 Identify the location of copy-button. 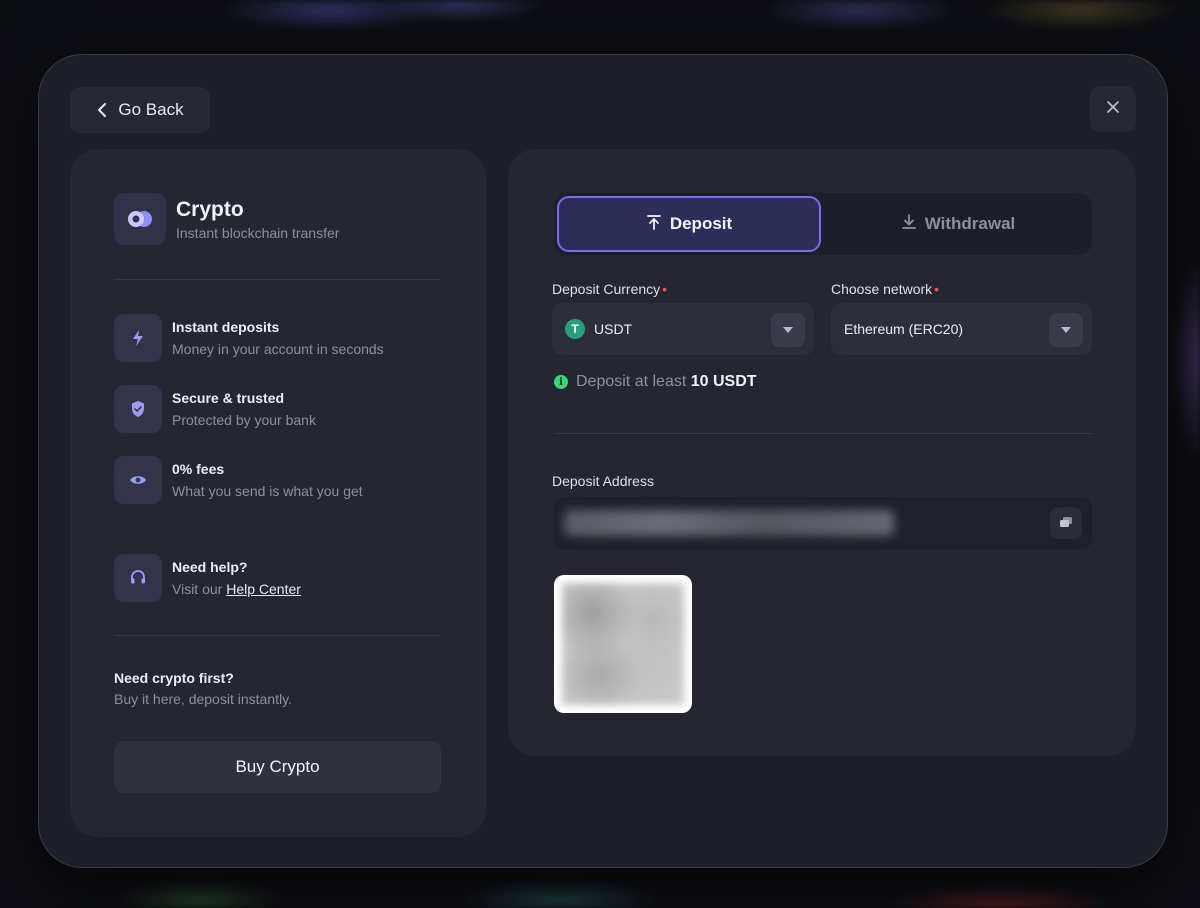
(1066, 523).